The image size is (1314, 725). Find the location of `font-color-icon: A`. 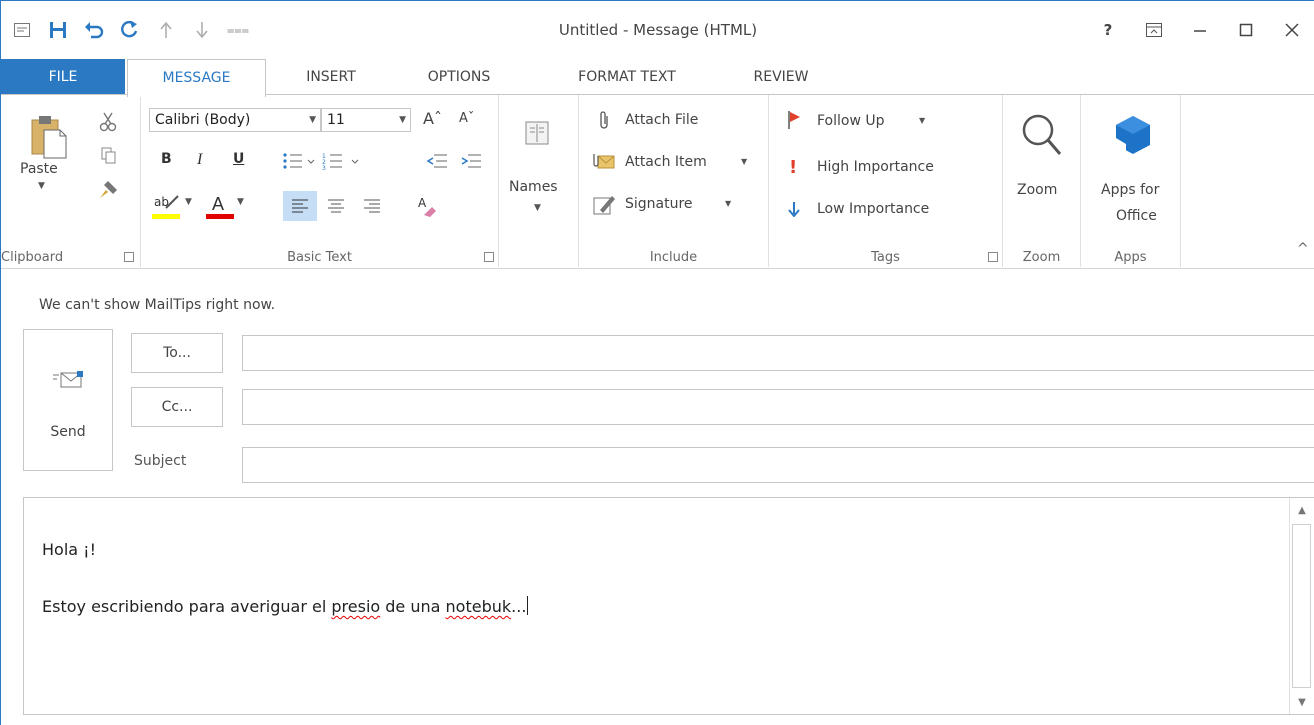

font-color-icon: A is located at coordinates (220, 206).